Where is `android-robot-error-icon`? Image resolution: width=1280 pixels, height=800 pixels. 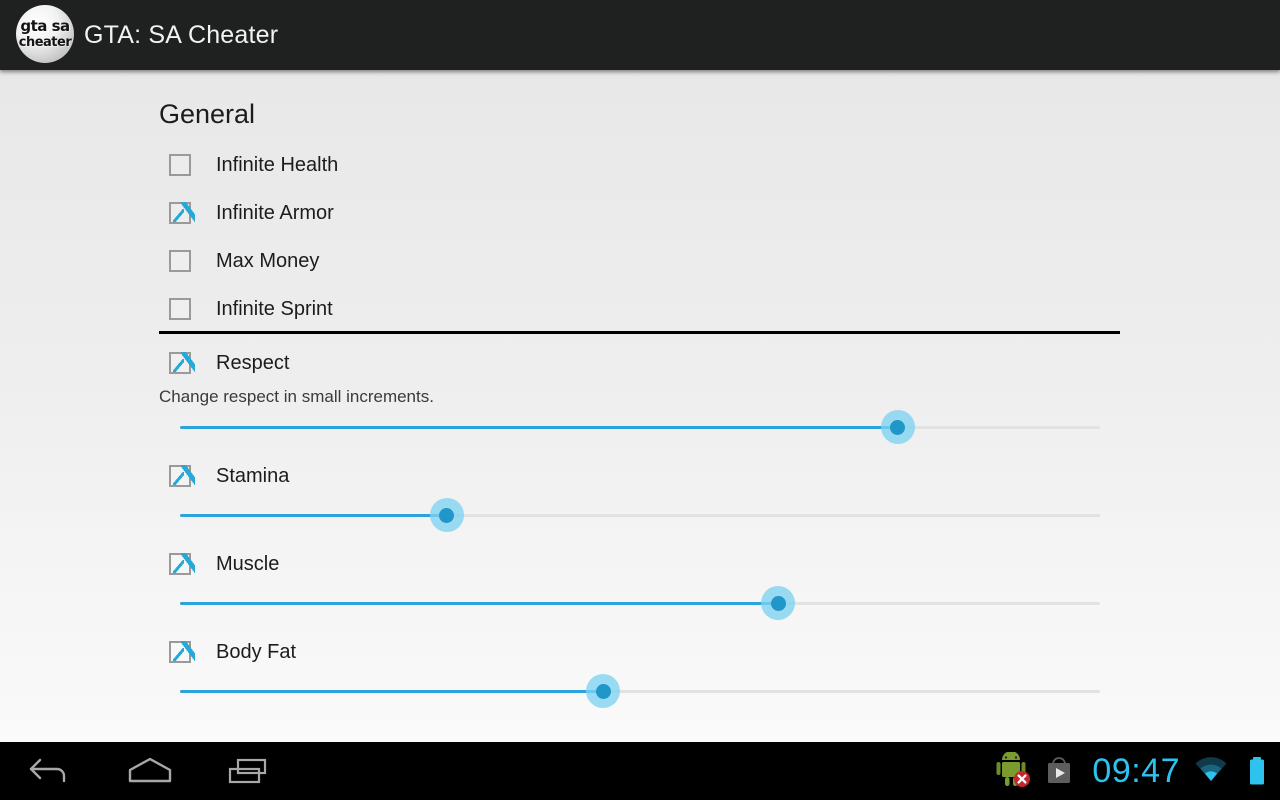
android-robot-error-icon is located at coordinates (1013, 771).